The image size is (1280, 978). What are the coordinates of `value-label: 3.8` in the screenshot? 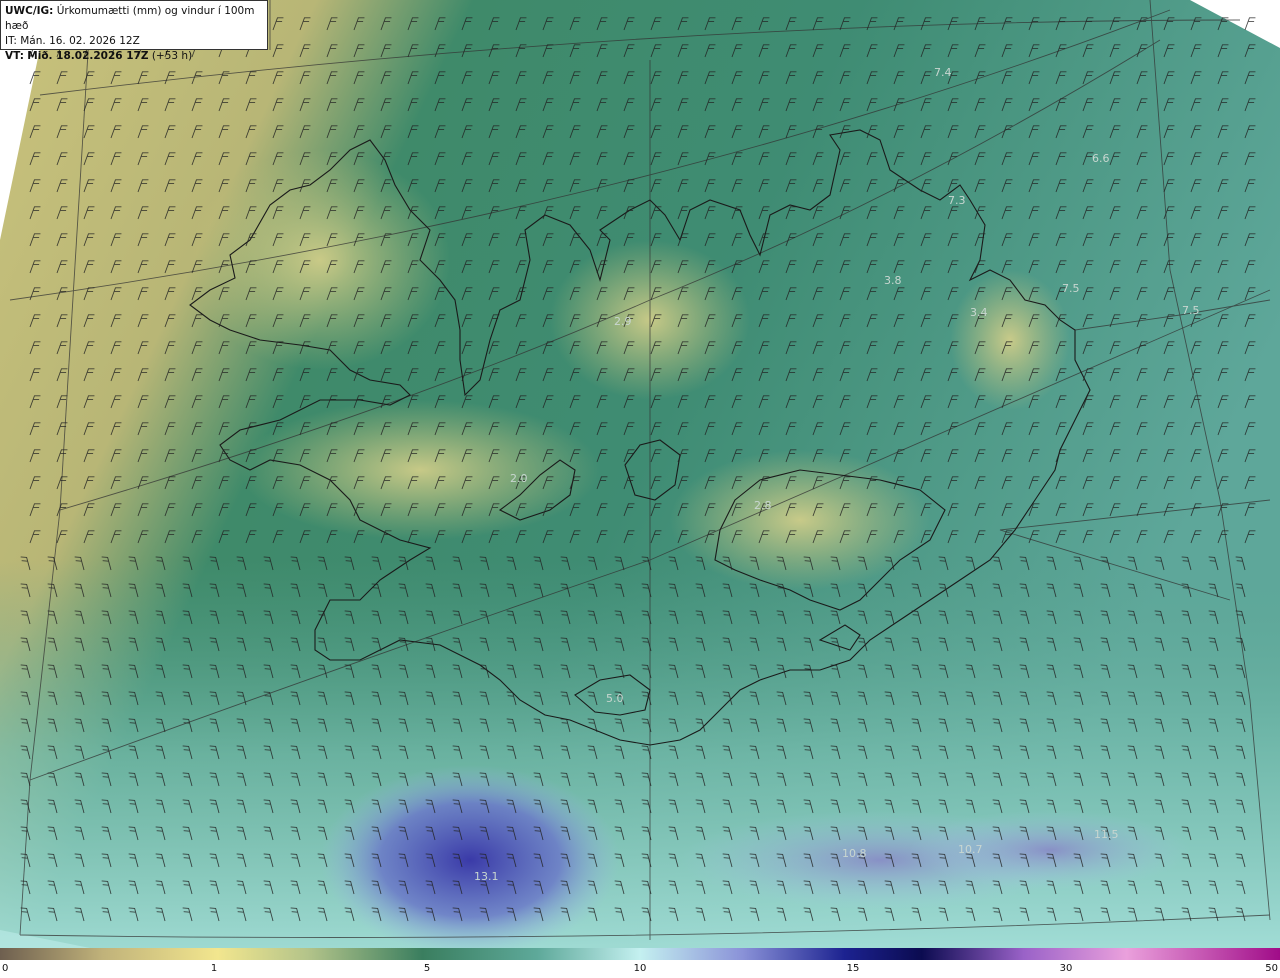 It's located at (893, 280).